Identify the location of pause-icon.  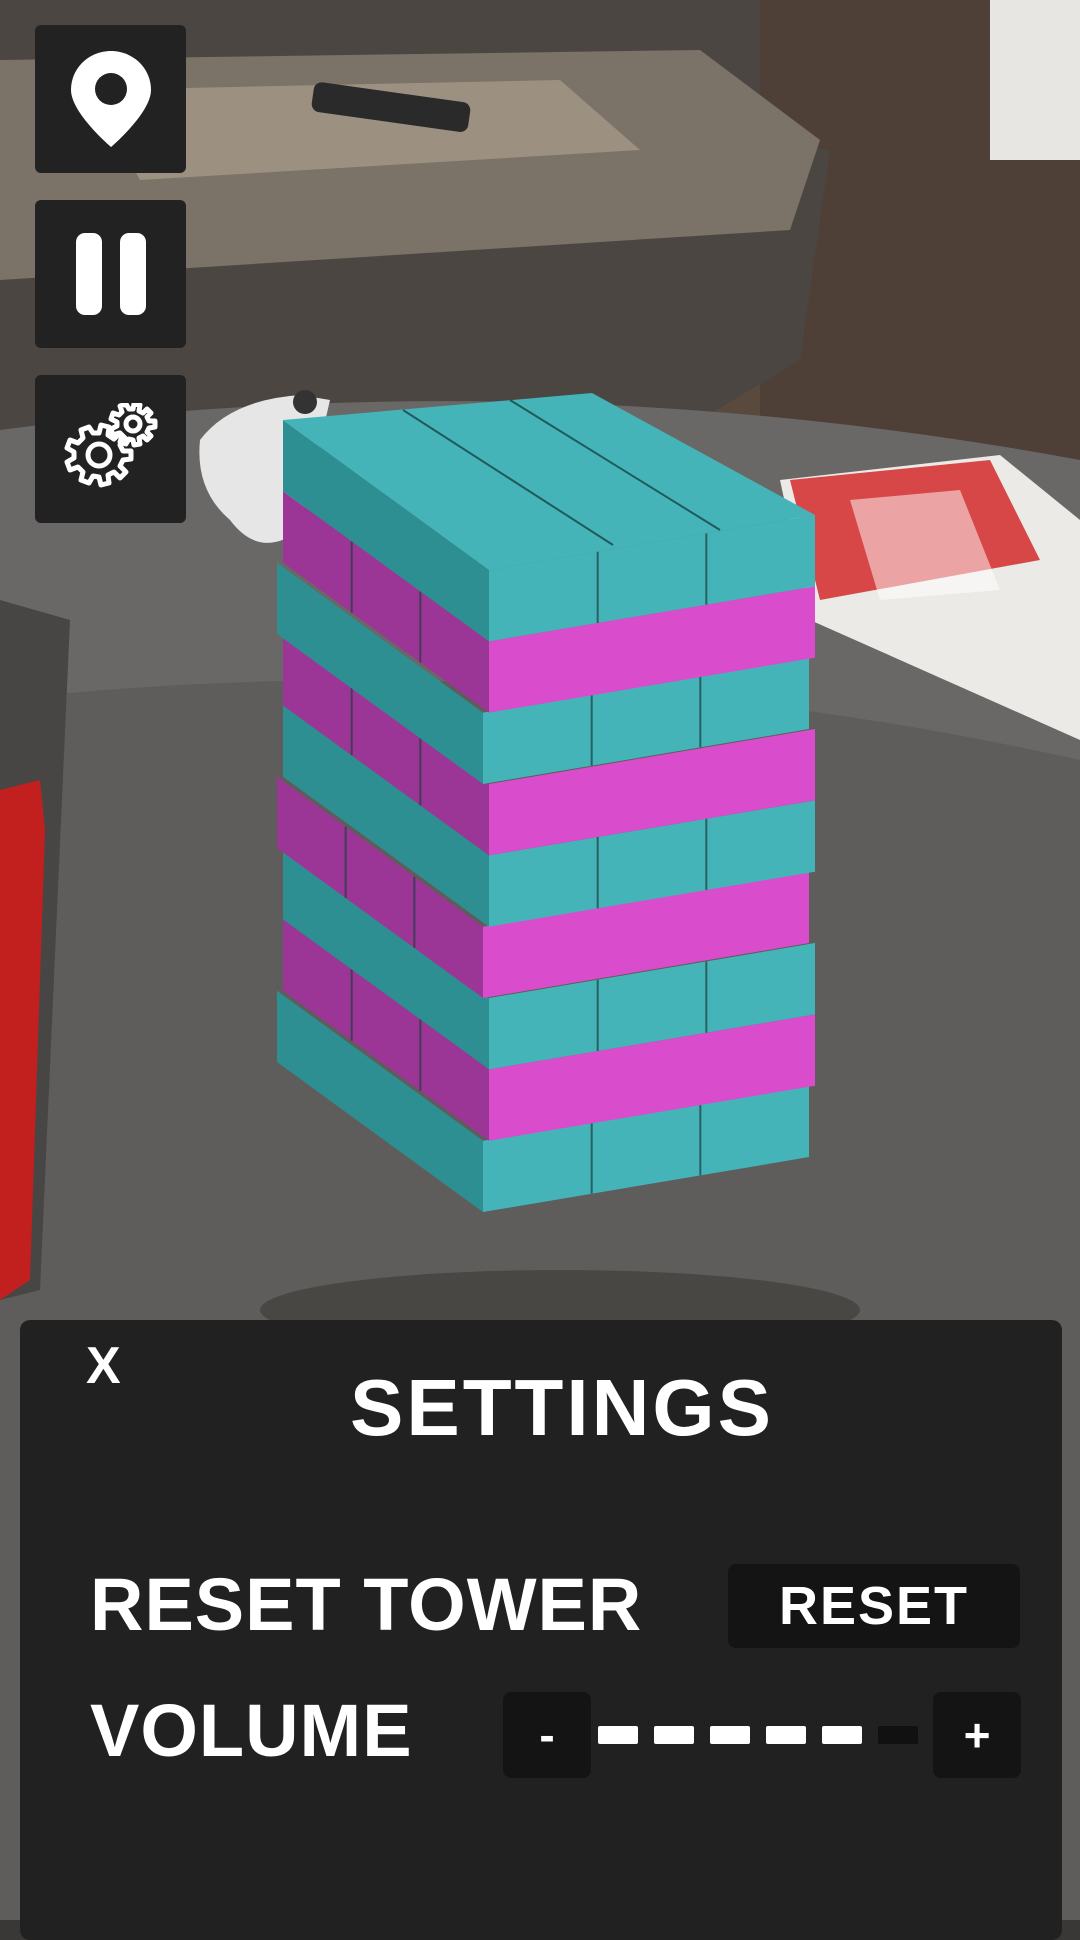
(110, 274).